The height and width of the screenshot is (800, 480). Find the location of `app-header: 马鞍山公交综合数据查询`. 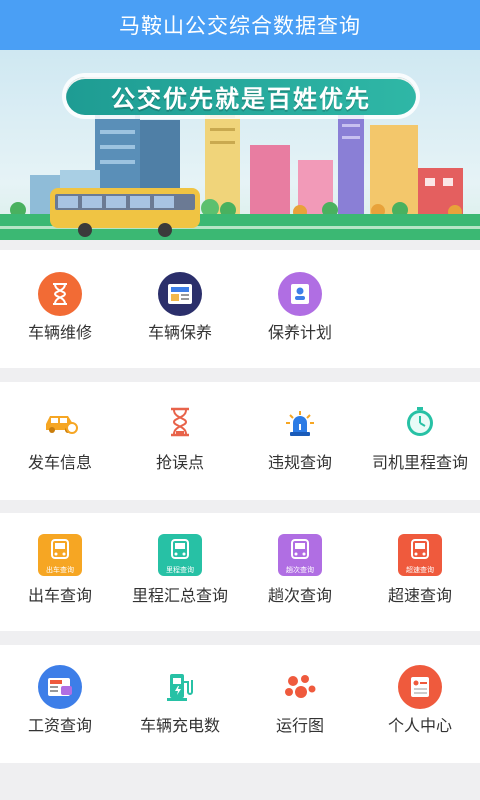

app-header: 马鞍山公交综合数据查询 is located at coordinates (240, 25).